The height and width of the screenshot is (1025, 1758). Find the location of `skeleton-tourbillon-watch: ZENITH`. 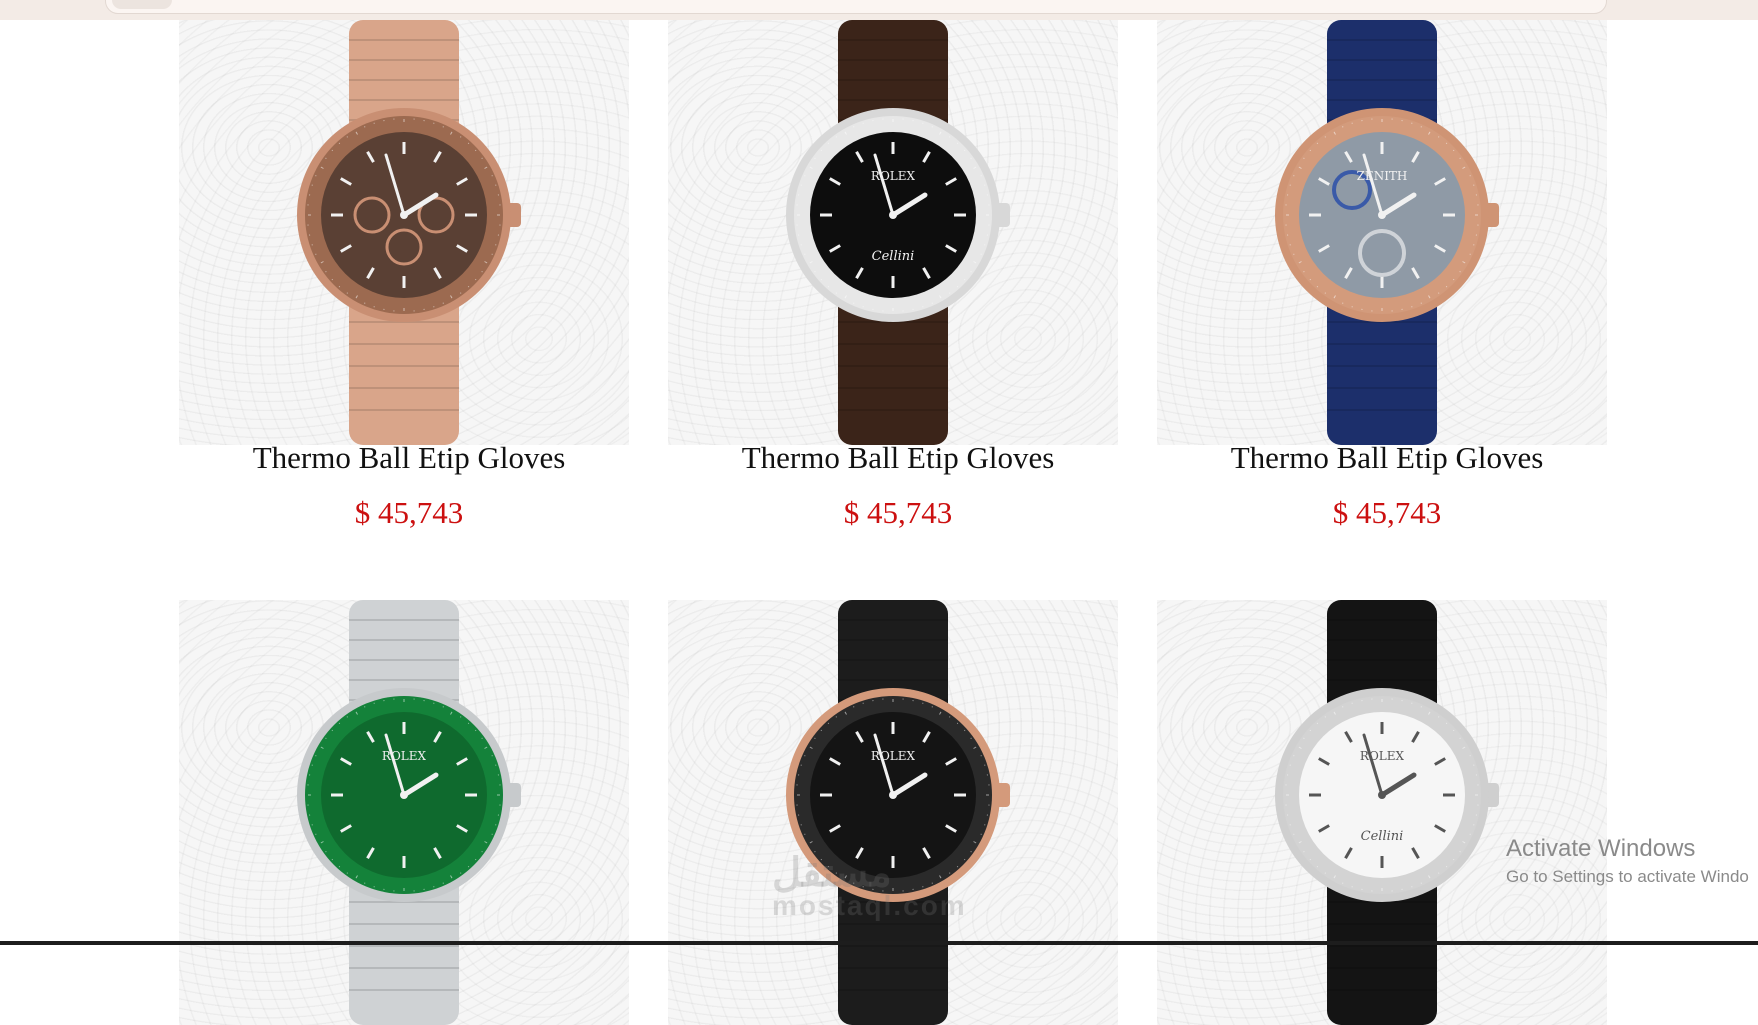

skeleton-tourbillon-watch: ZENITH is located at coordinates (1382, 232).